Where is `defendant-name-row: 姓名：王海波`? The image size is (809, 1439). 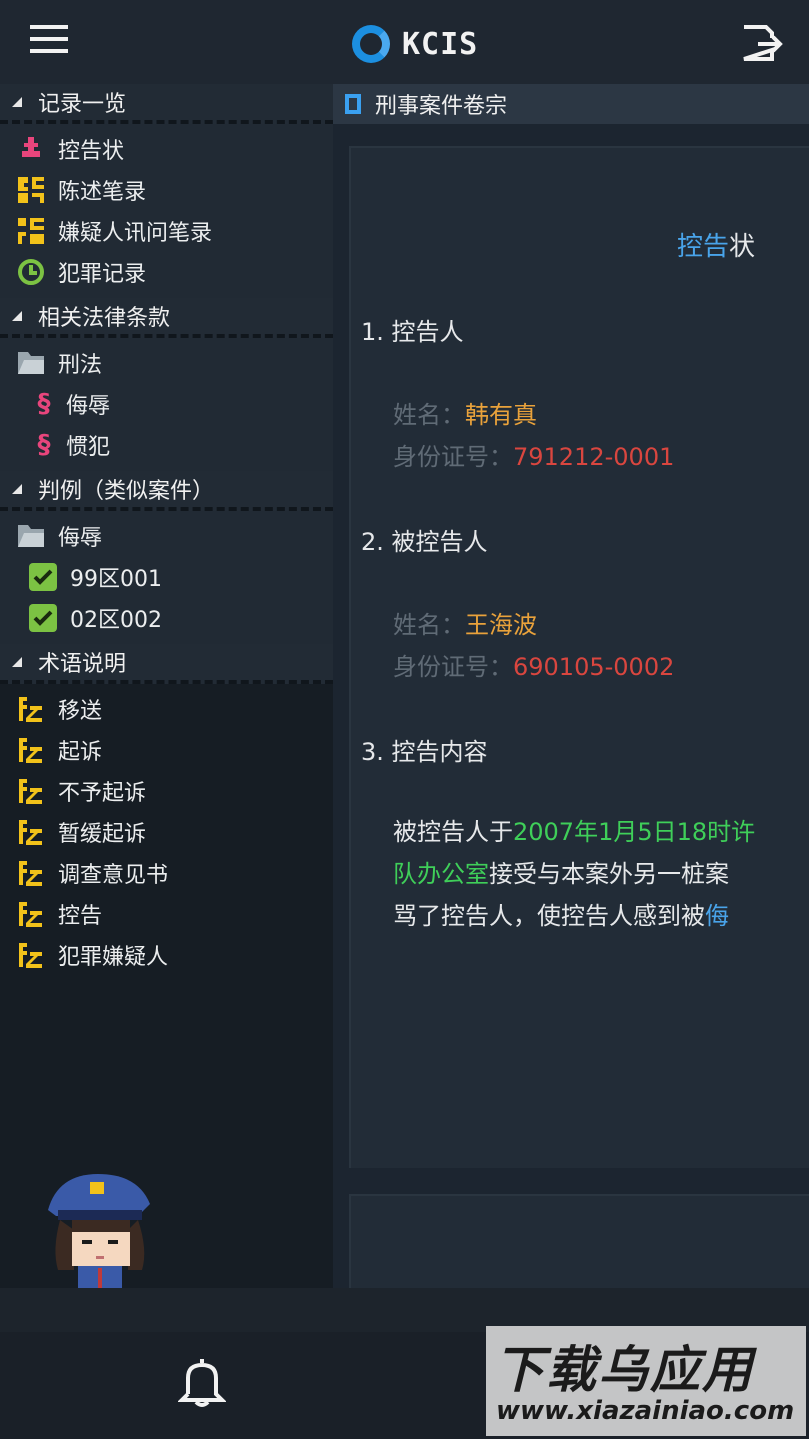
defendant-name-row: 姓名：王海波 is located at coordinates (465, 622).